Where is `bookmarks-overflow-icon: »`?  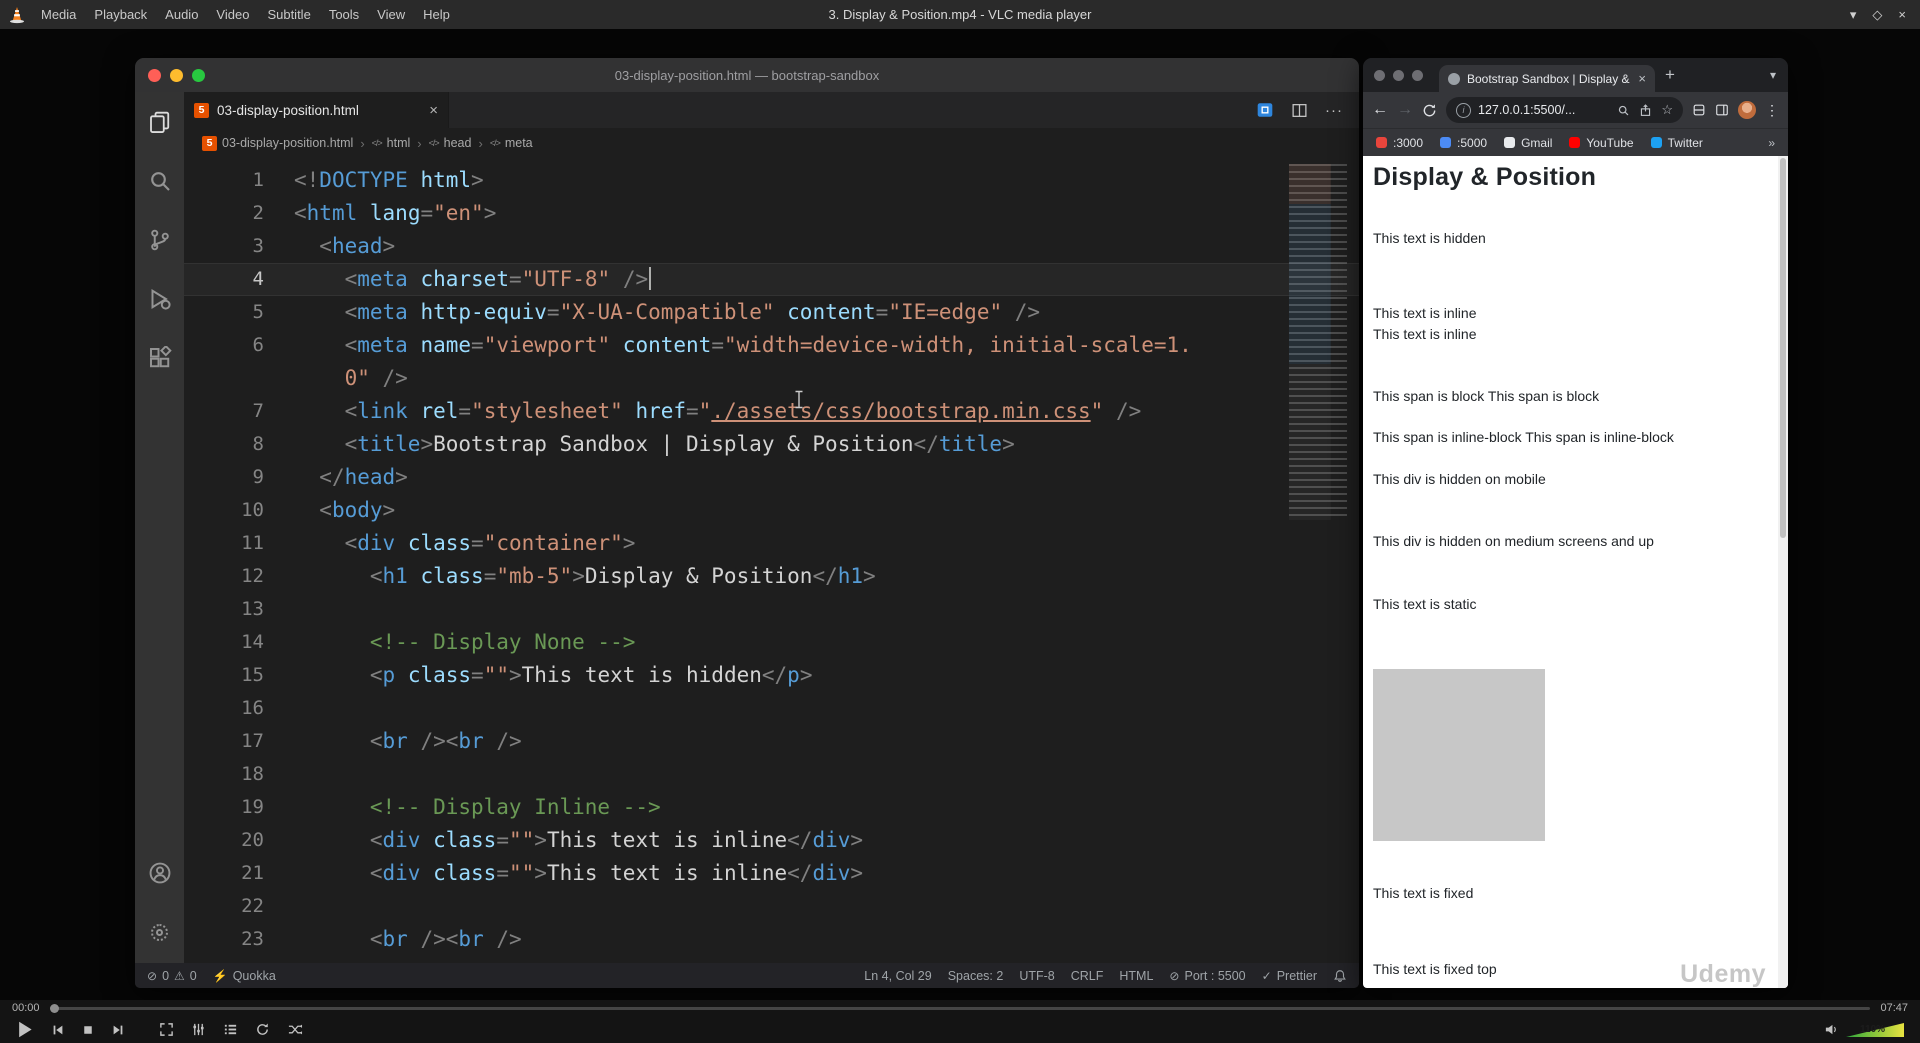 bookmarks-overflow-icon: » is located at coordinates (1771, 143).